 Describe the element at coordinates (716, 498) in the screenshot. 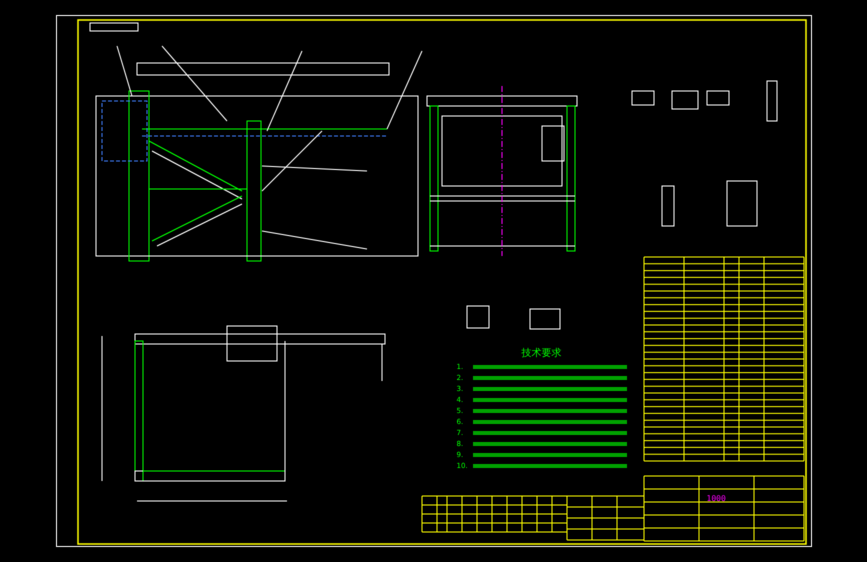

I see `drawing-code: 1000` at that location.